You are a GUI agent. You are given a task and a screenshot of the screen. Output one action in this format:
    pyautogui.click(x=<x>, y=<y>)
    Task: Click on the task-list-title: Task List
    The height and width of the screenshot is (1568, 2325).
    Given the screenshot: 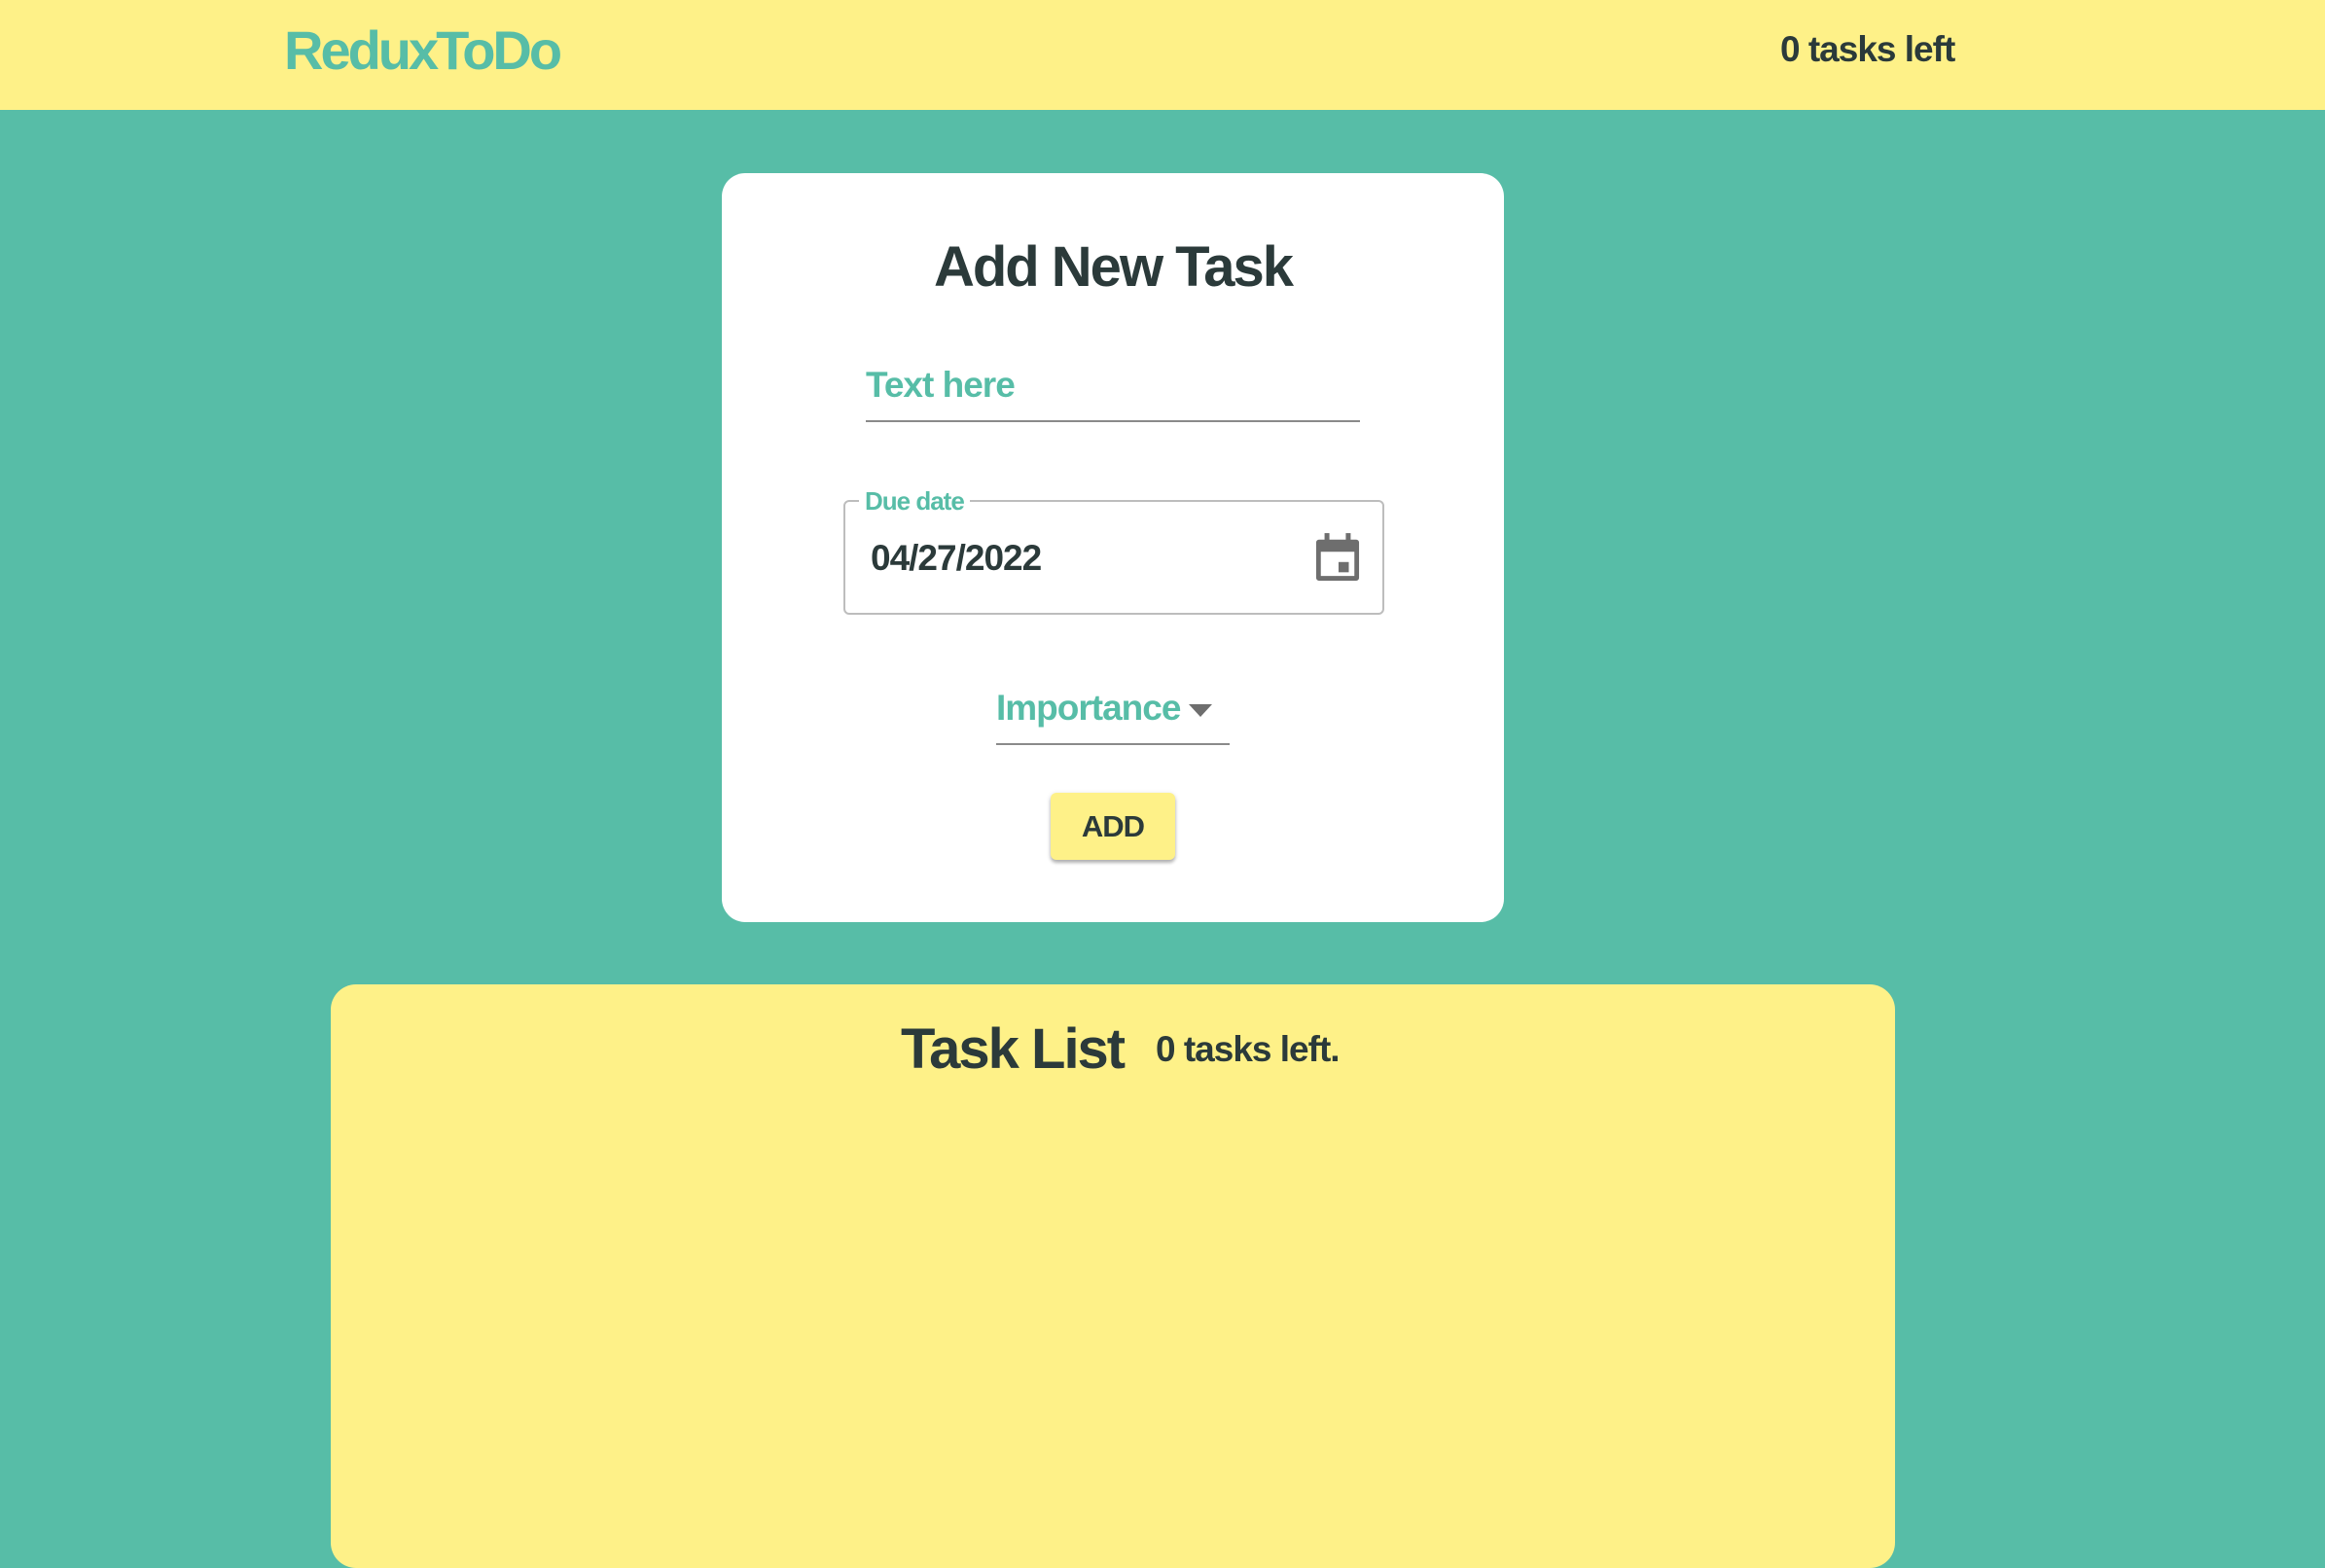 What is the action you would take?
    pyautogui.click(x=1014, y=1049)
    